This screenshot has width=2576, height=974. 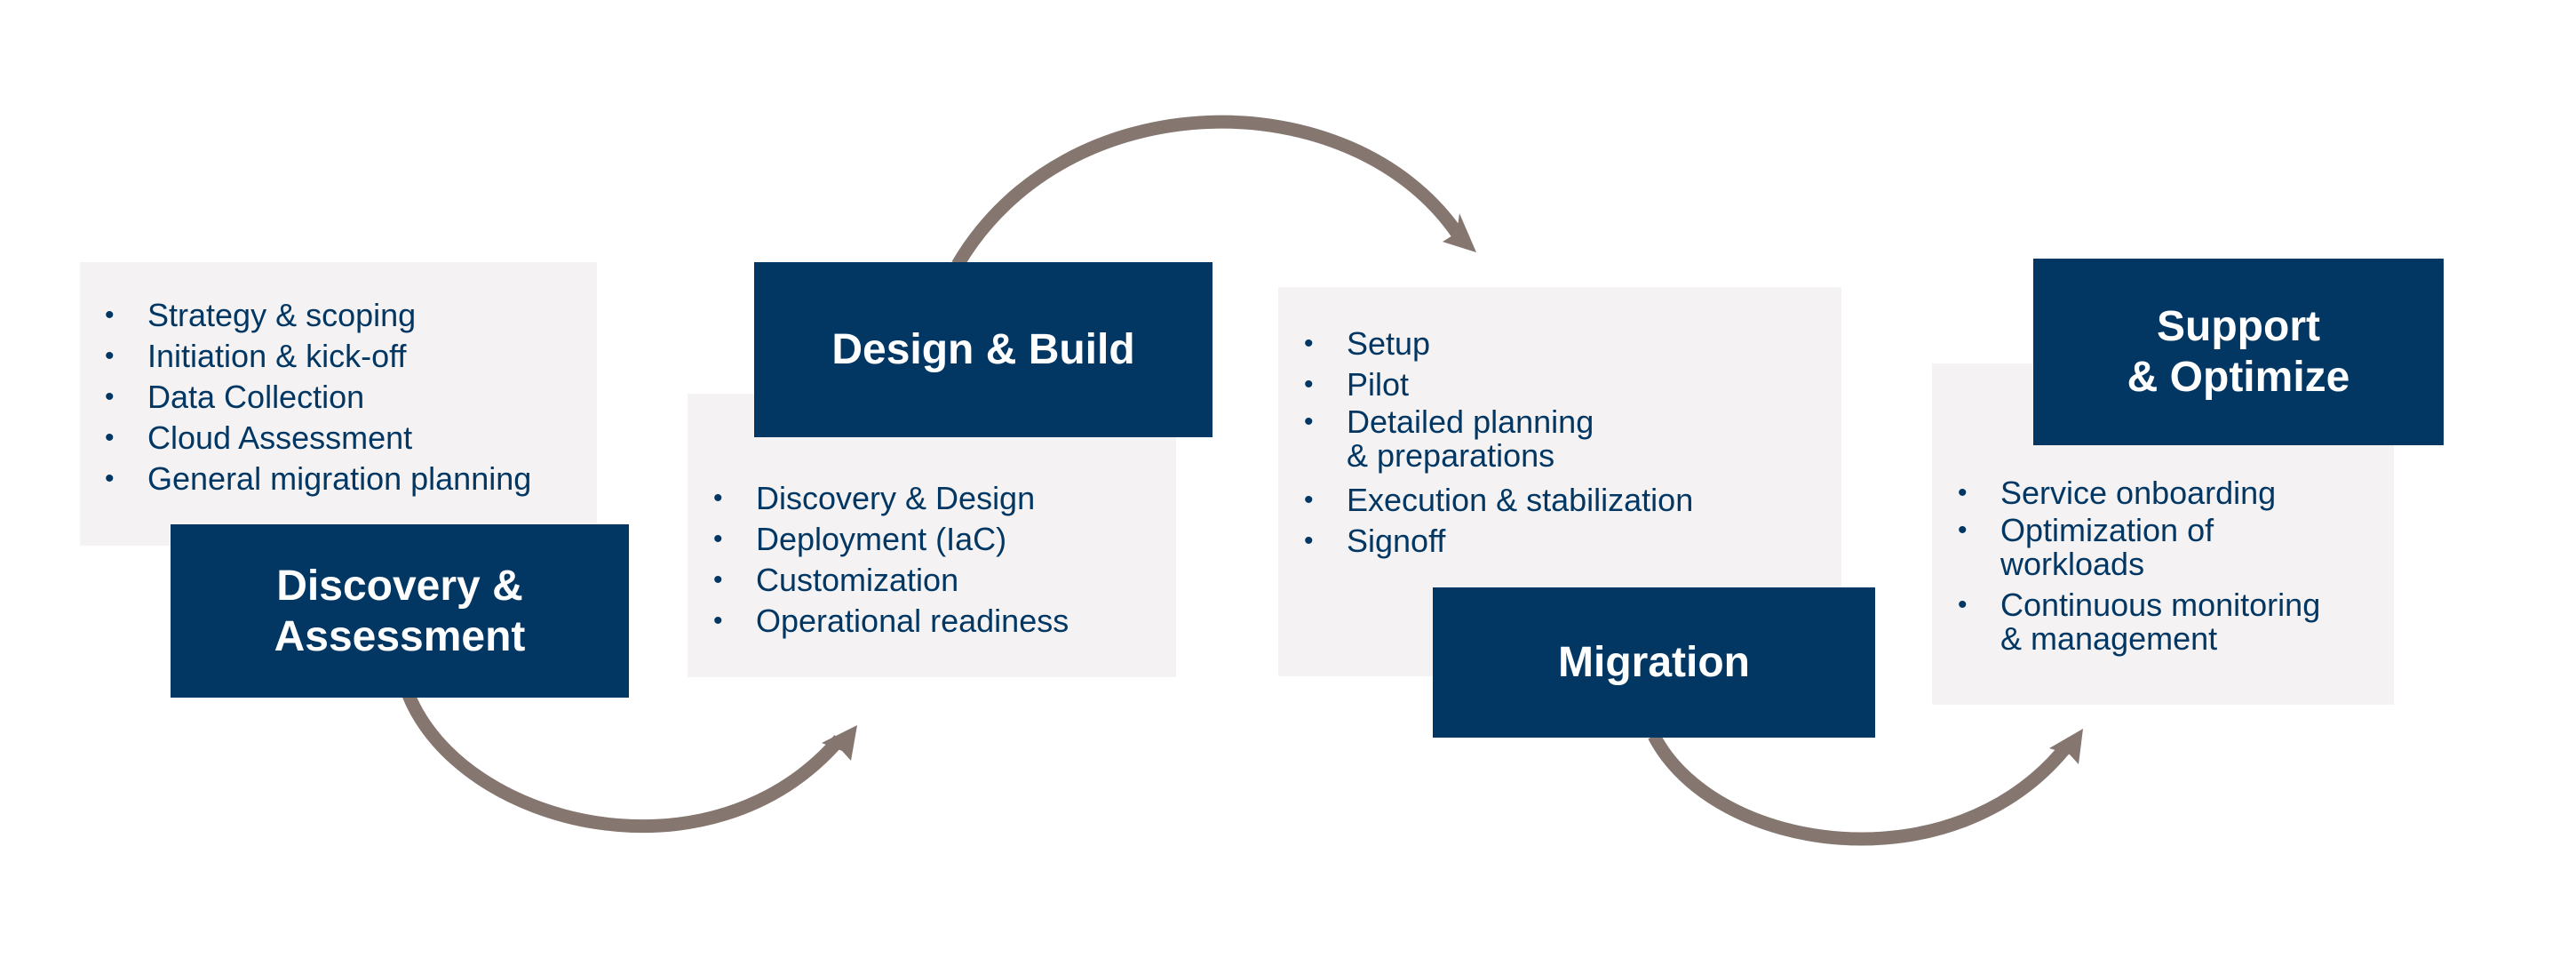 I want to click on list-item: Optimization of workloads, so click(x=2139, y=547).